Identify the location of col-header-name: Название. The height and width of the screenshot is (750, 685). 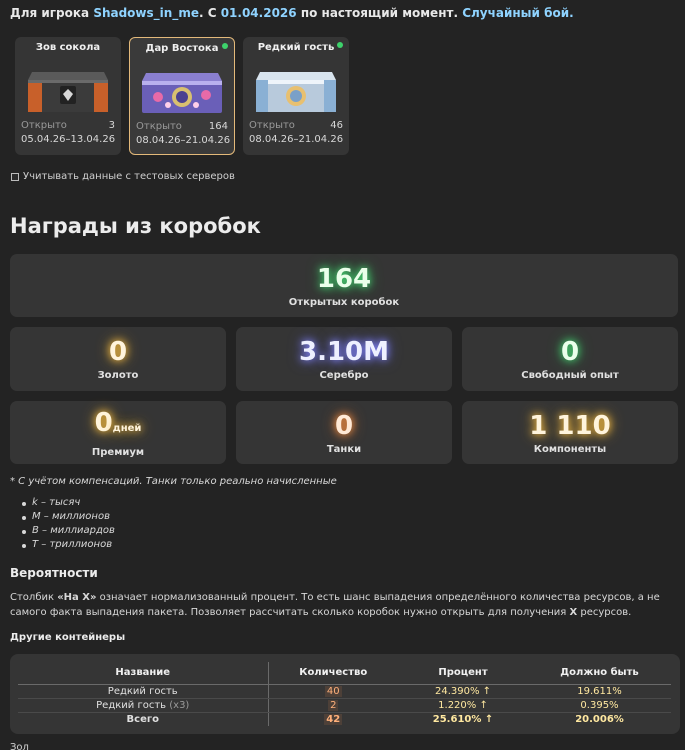
(143, 673).